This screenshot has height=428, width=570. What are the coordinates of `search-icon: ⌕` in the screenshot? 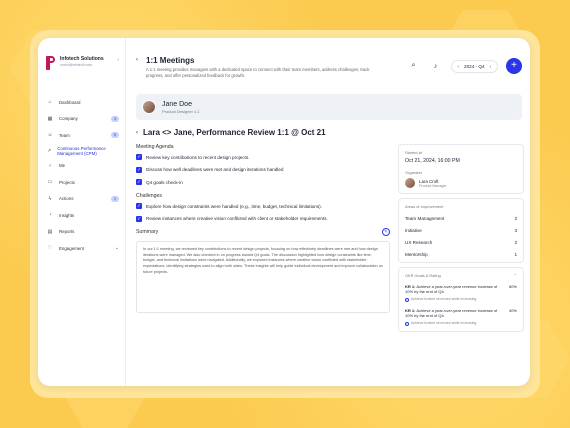 It's located at (414, 66).